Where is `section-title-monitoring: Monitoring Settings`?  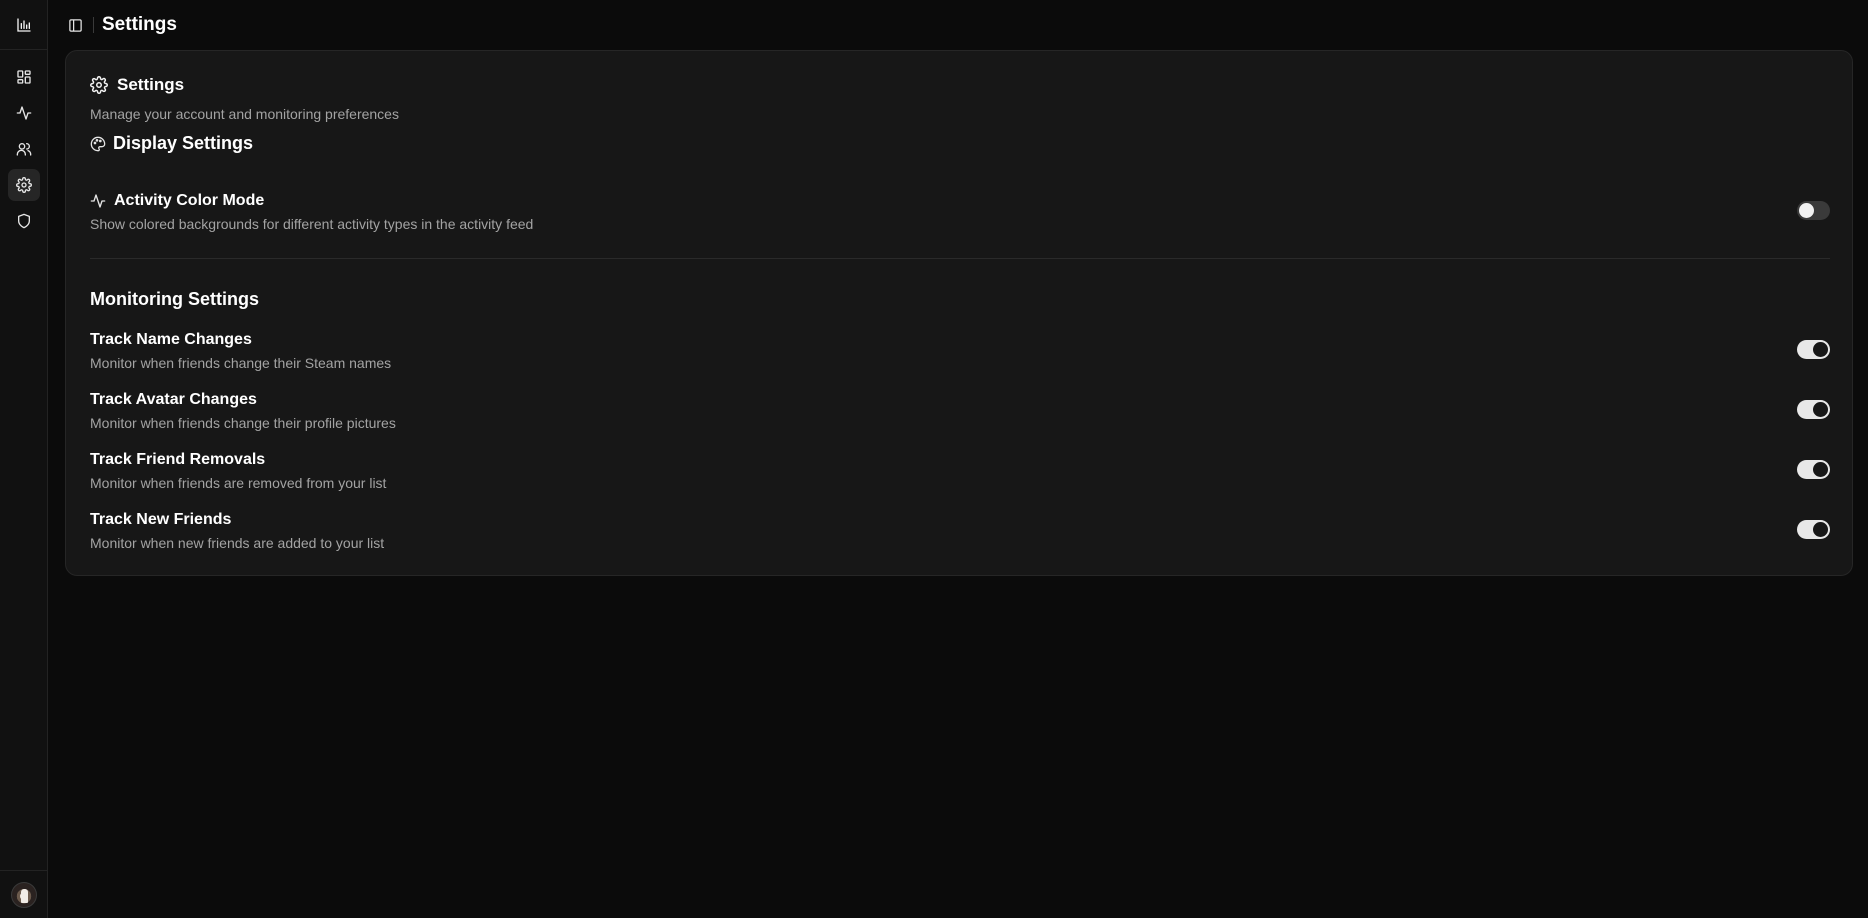 section-title-monitoring: Monitoring Settings is located at coordinates (174, 299).